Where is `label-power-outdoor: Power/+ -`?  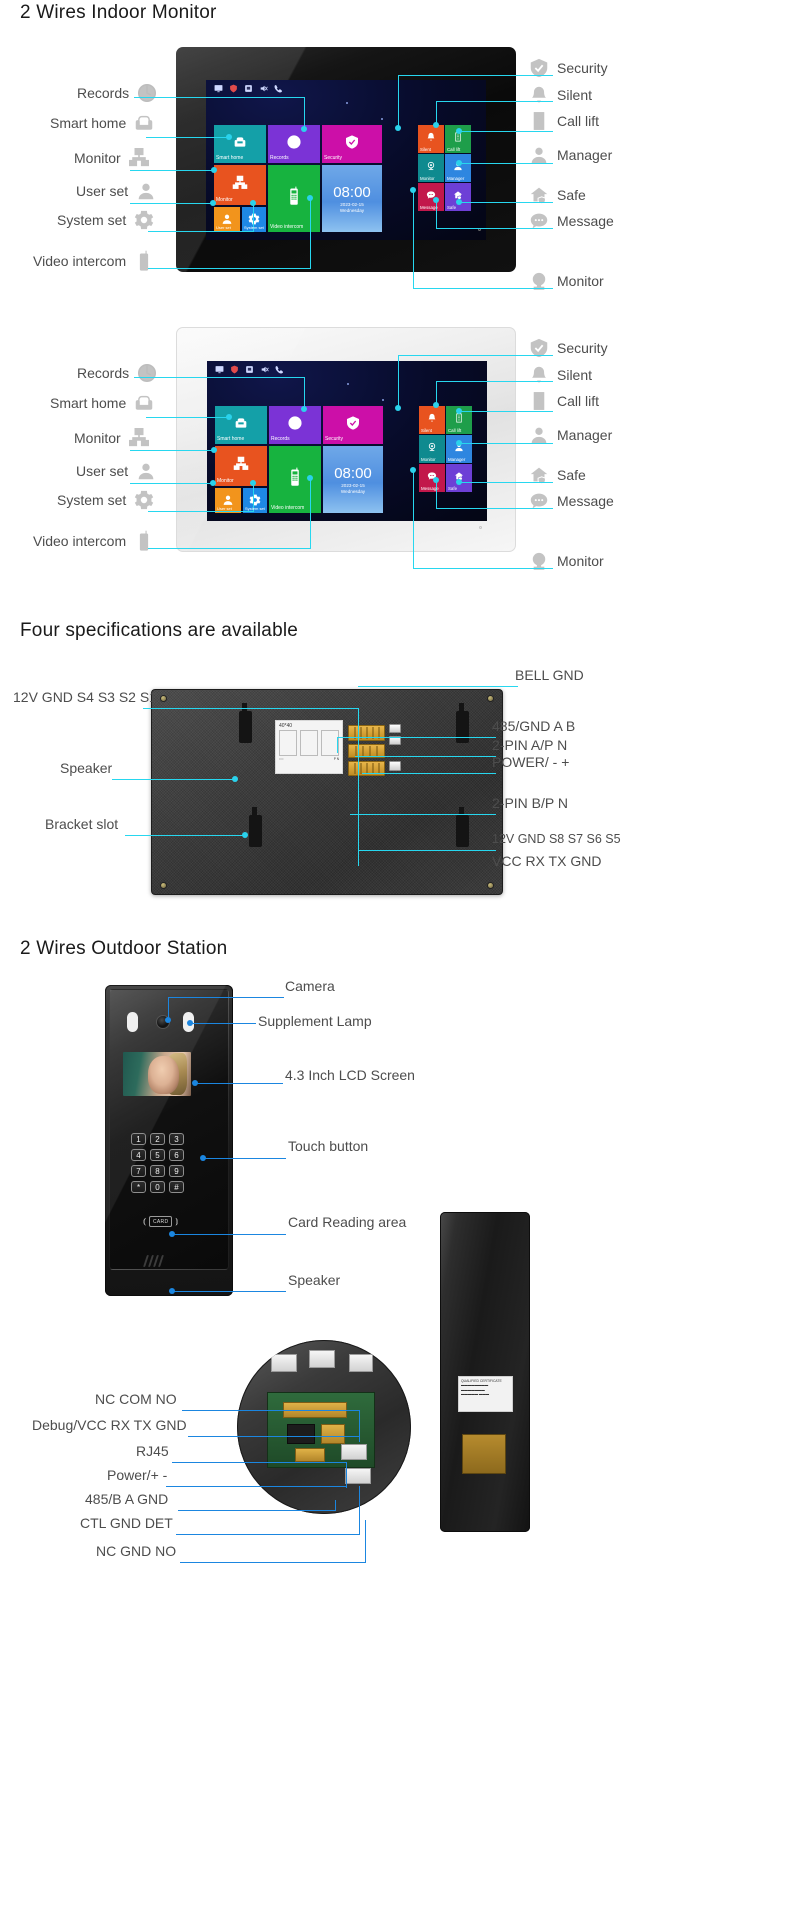
label-power-outdoor: Power/+ - is located at coordinates (137, 1475).